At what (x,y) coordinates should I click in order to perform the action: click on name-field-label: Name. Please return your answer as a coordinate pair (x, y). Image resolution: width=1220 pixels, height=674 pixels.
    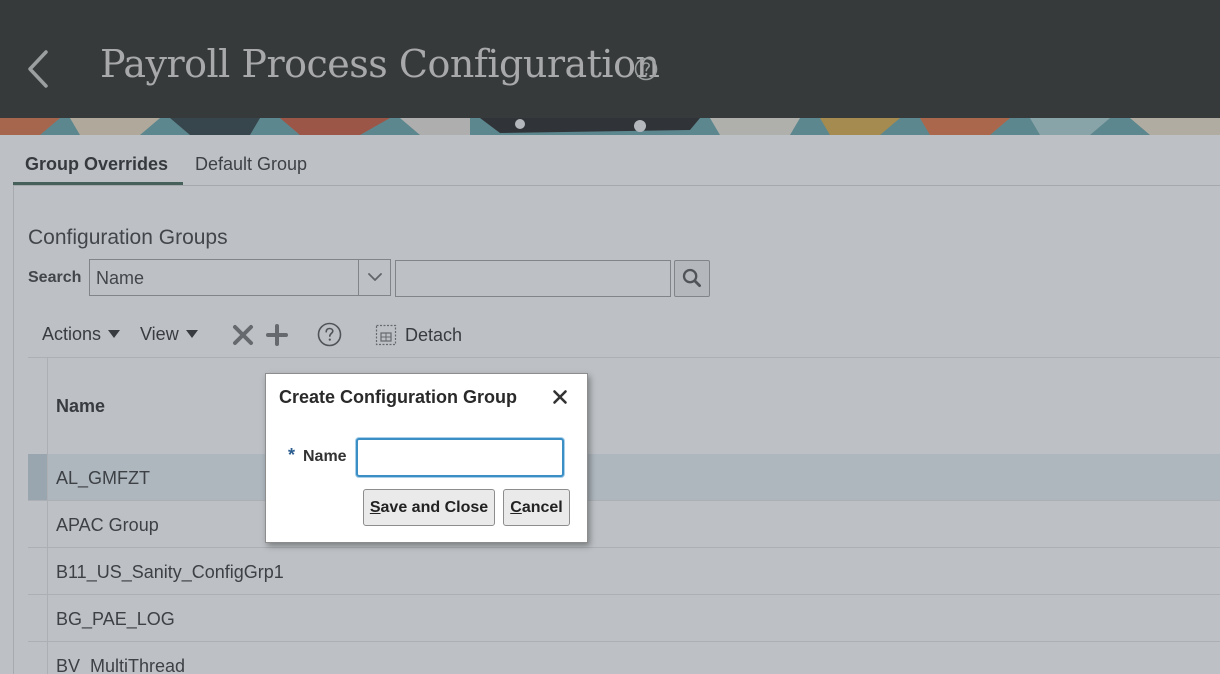
    Looking at the image, I should click on (325, 456).